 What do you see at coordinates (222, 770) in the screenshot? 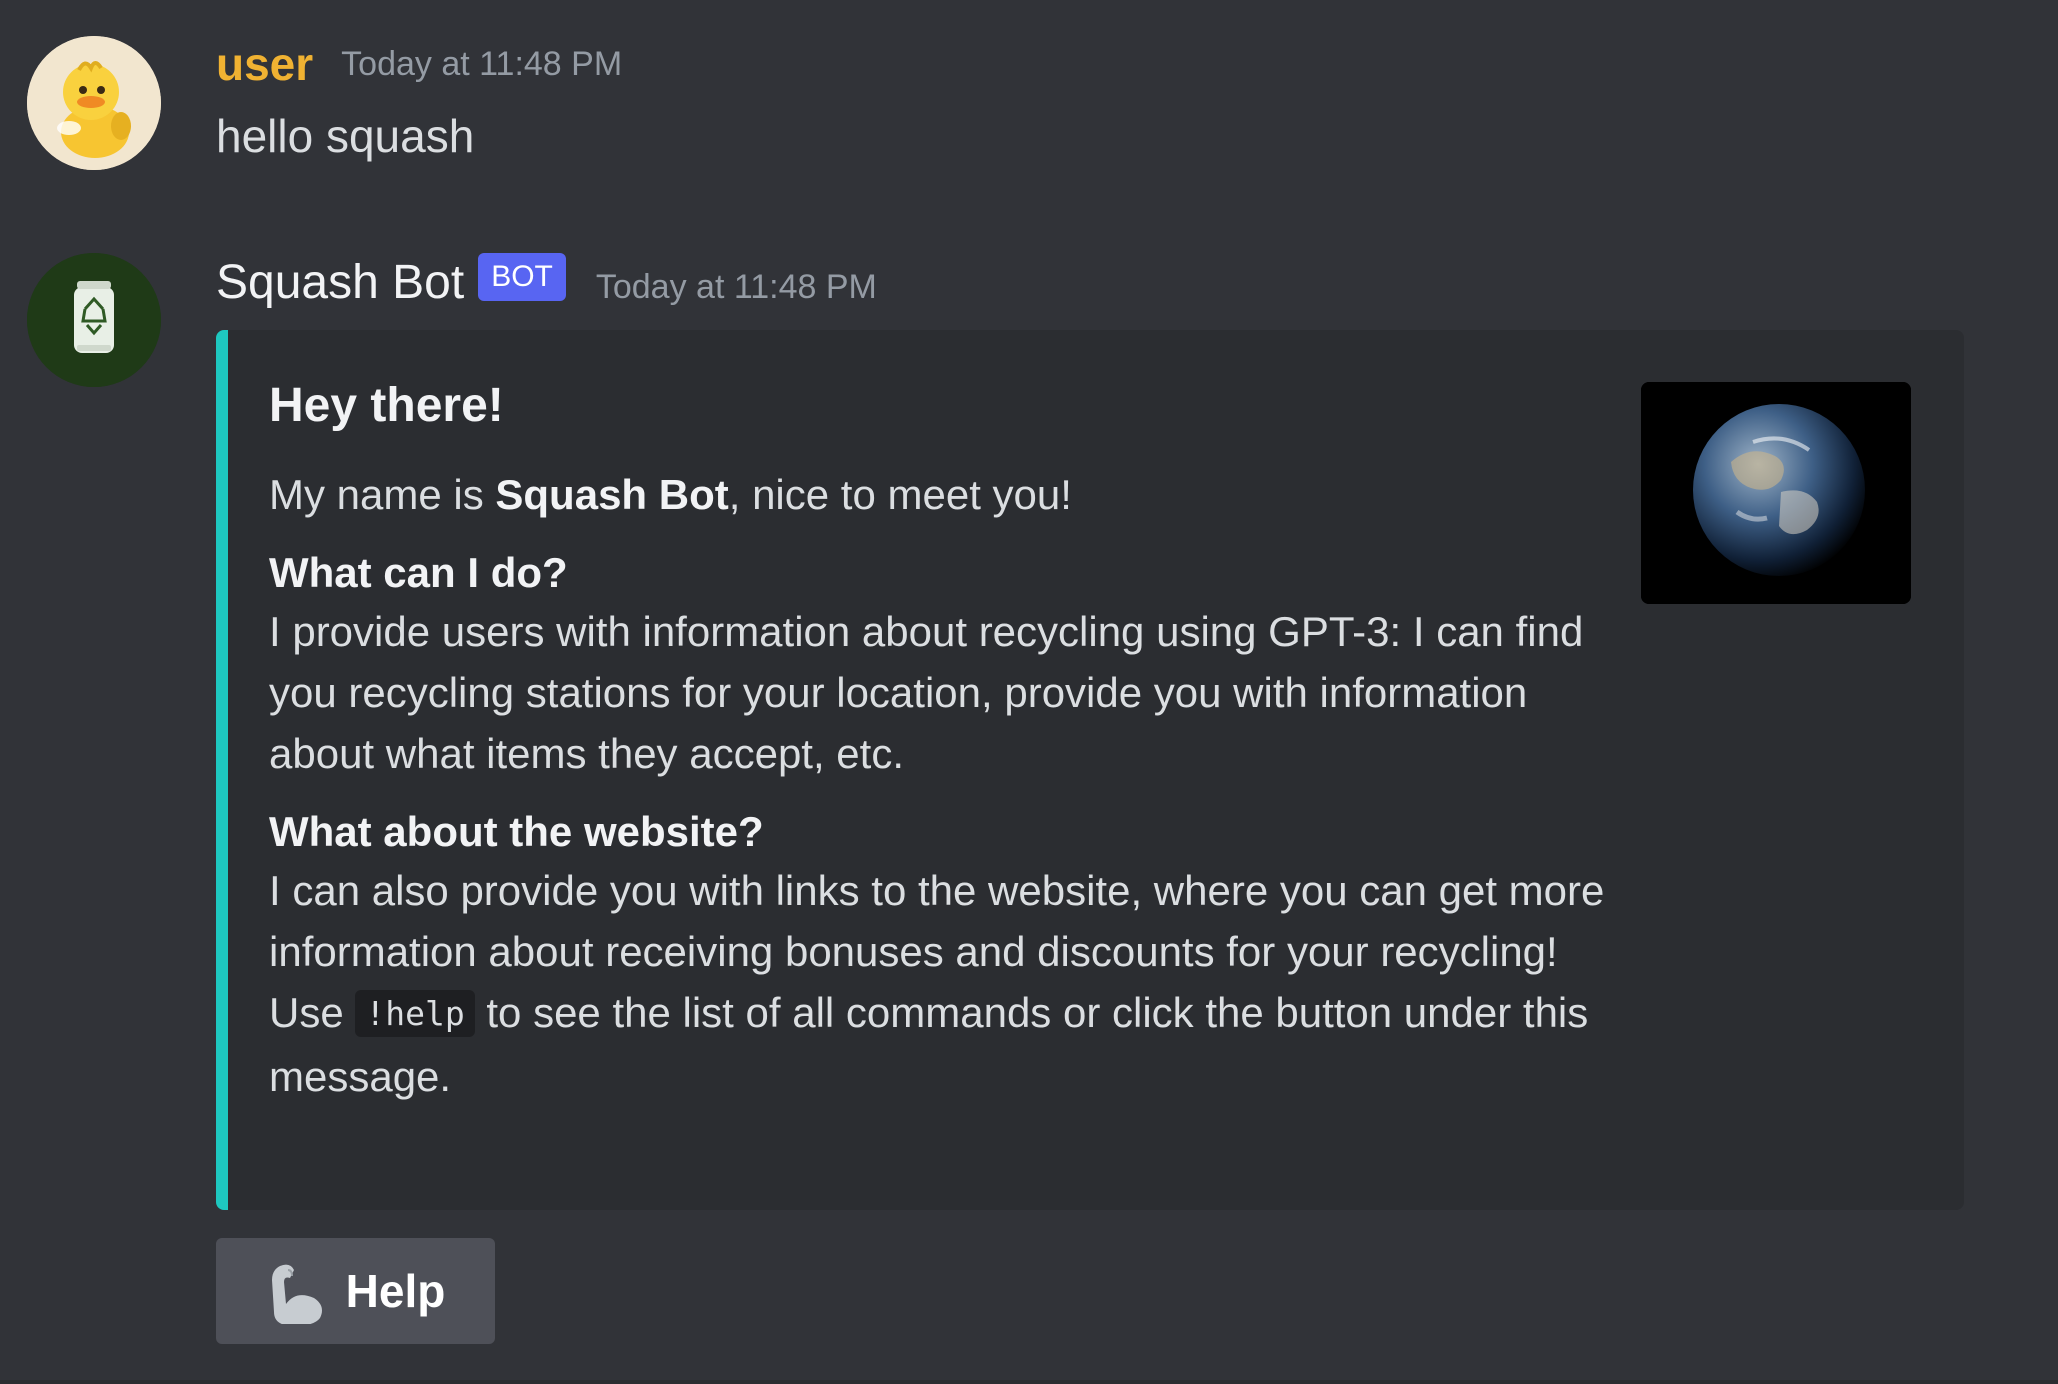
I see `embed-accent-bar` at bounding box center [222, 770].